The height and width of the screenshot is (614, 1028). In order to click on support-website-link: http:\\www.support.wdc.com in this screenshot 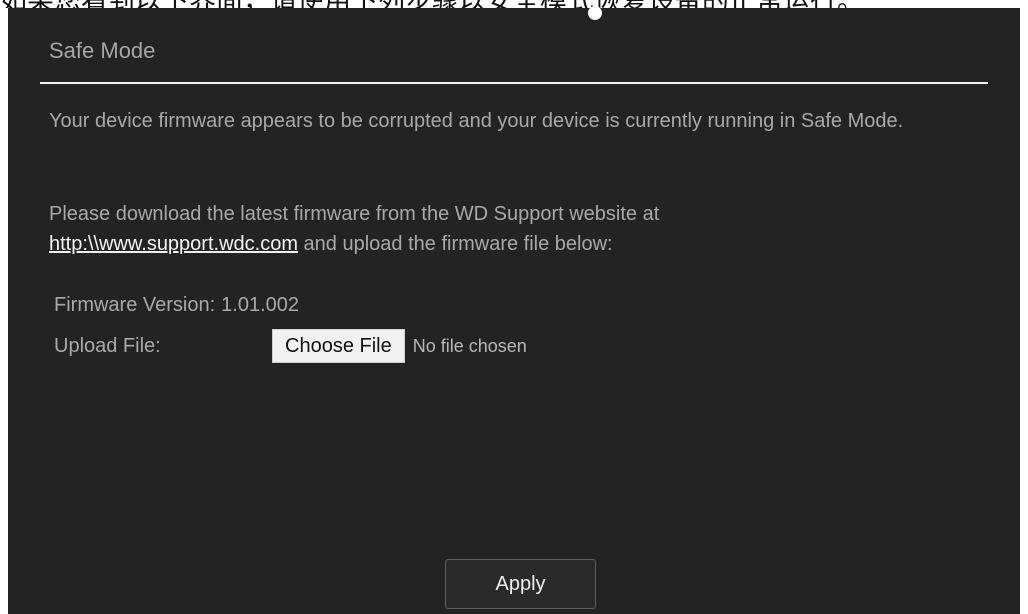, I will do `click(173, 244)`.